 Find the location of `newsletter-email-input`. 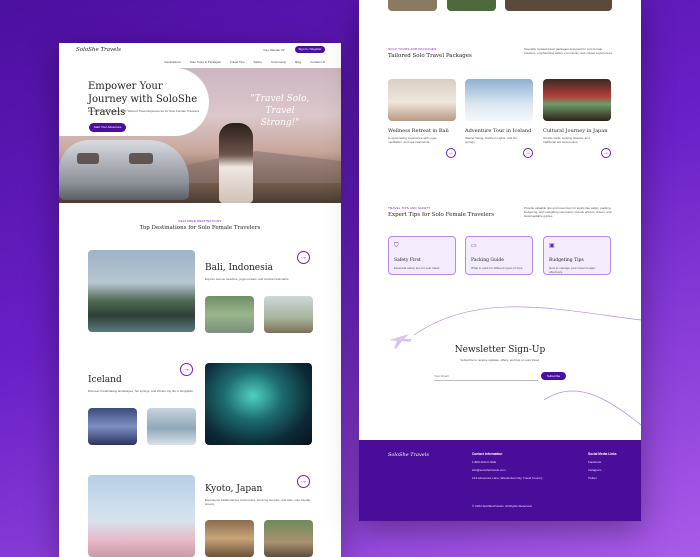

newsletter-email-input is located at coordinates (486, 376).